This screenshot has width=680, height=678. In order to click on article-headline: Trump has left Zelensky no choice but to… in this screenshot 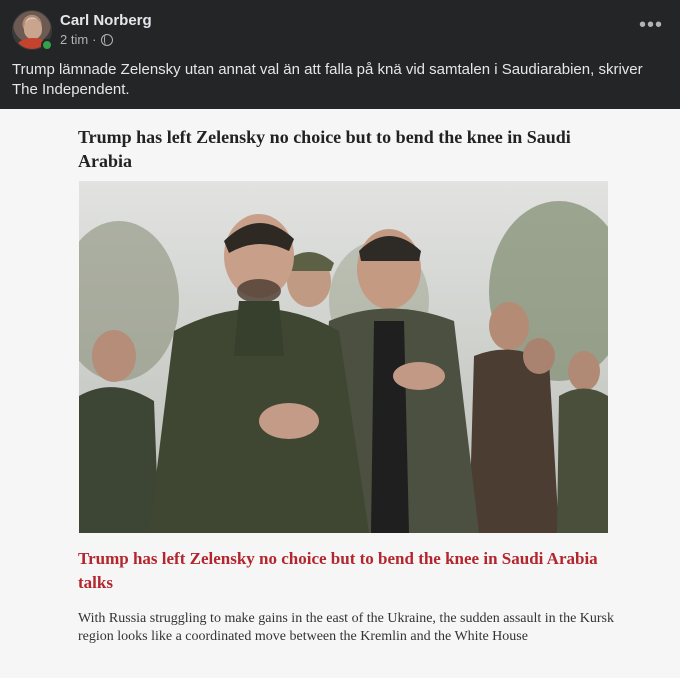, I will do `click(338, 570)`.